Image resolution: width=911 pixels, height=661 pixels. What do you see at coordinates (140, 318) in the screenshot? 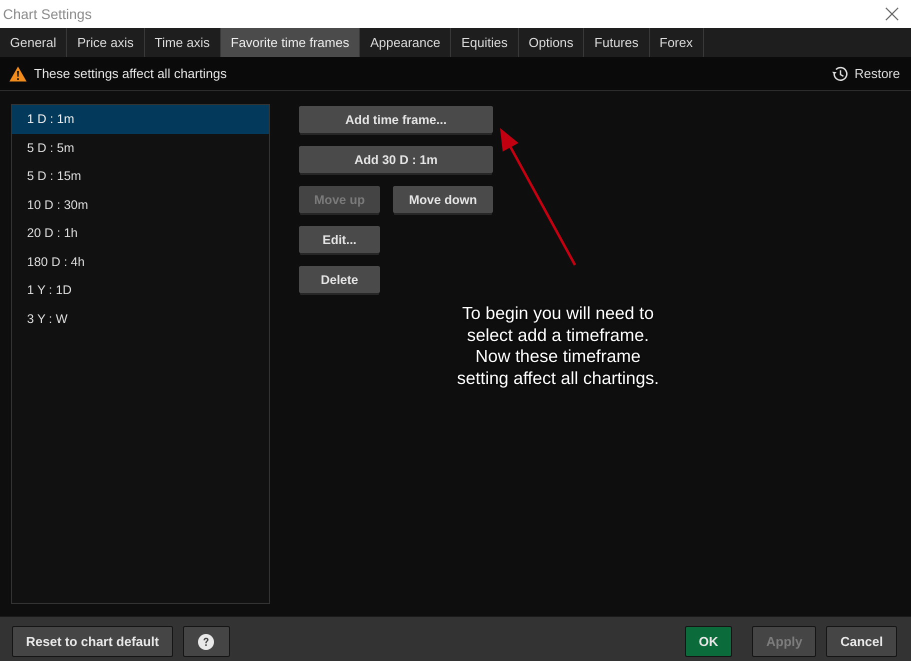
I see `list-item: 3 Y : W` at bounding box center [140, 318].